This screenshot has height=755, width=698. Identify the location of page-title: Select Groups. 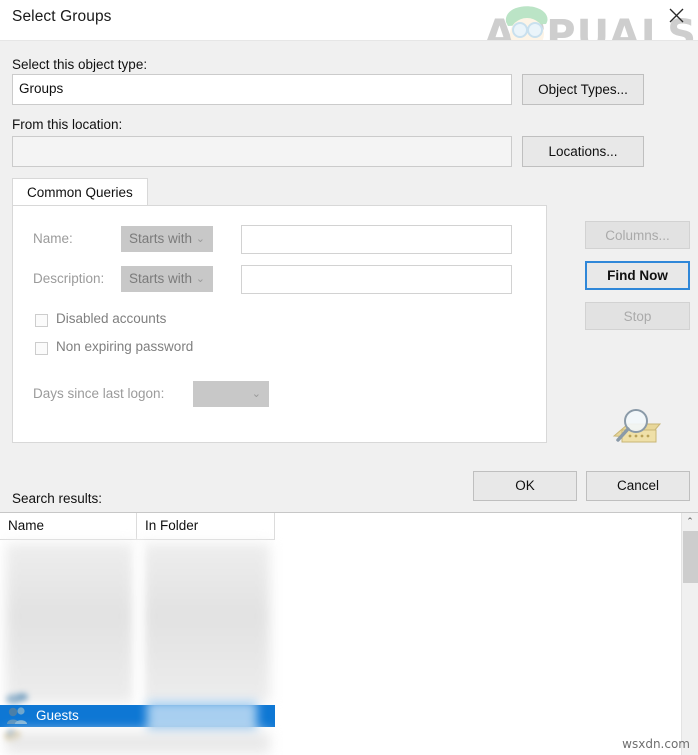
(62, 16).